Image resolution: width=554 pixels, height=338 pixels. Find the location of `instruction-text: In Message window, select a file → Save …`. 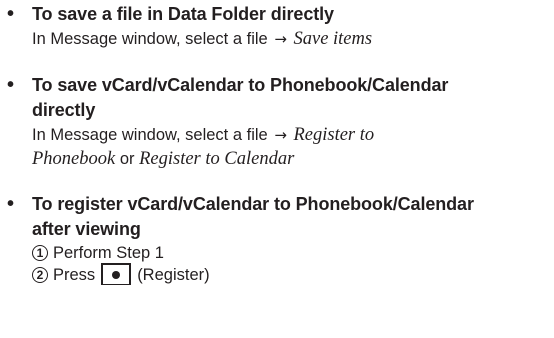

instruction-text: In Message window, select a file → Save … is located at coordinates (277, 39).